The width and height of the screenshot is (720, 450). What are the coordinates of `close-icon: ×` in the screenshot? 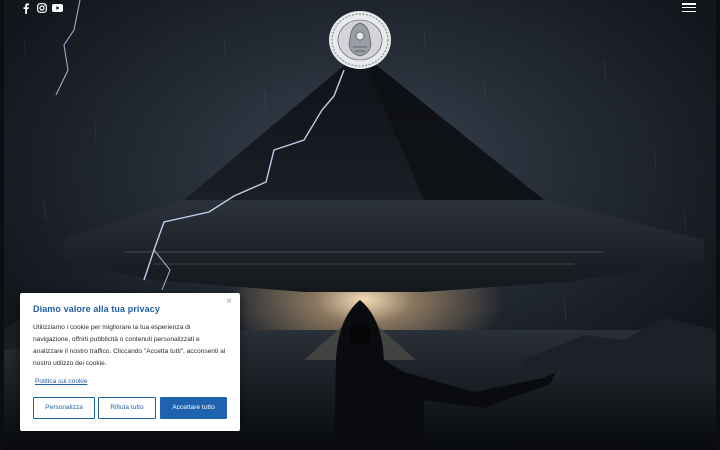 It's located at (229, 302).